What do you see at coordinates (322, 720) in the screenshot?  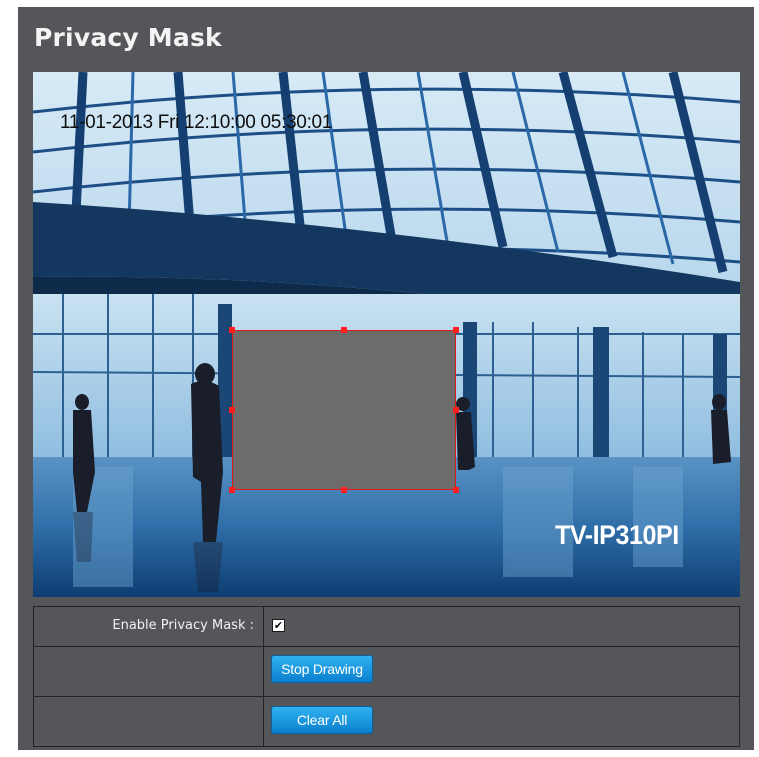 I see `clear-all-button: Clear All` at bounding box center [322, 720].